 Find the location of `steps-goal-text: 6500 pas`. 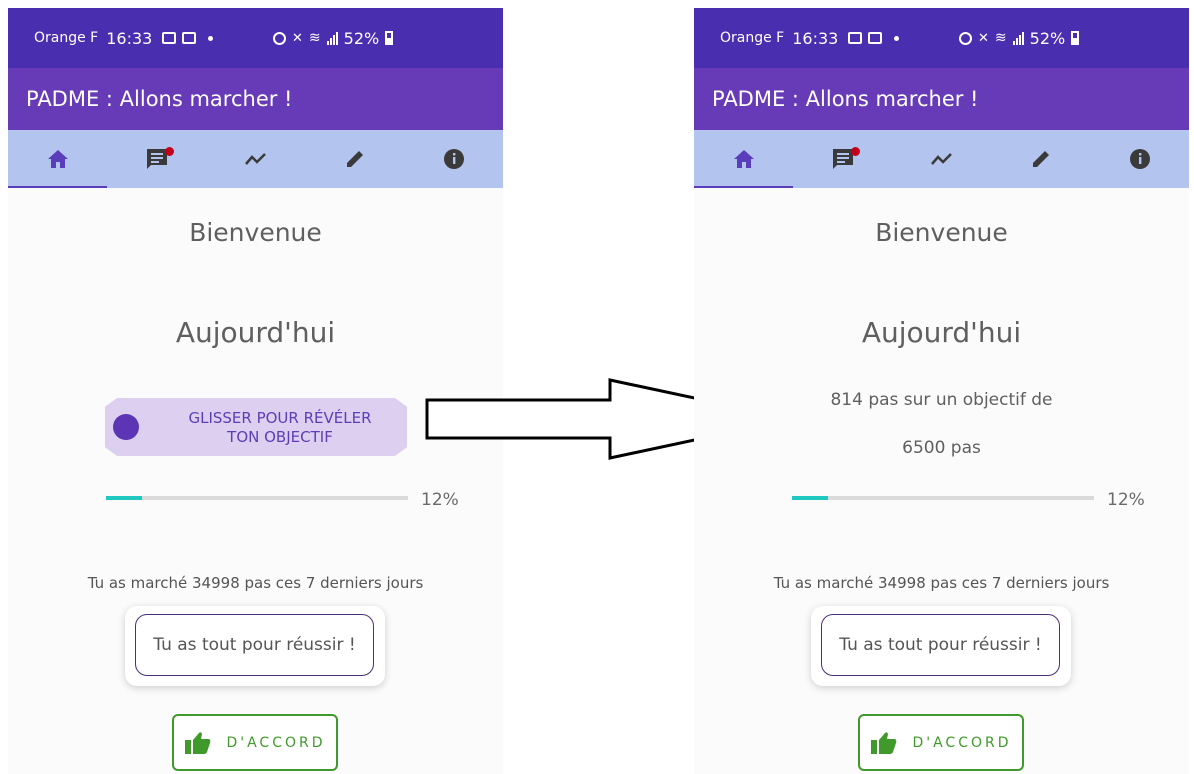

steps-goal-text: 6500 pas is located at coordinates (941, 448).